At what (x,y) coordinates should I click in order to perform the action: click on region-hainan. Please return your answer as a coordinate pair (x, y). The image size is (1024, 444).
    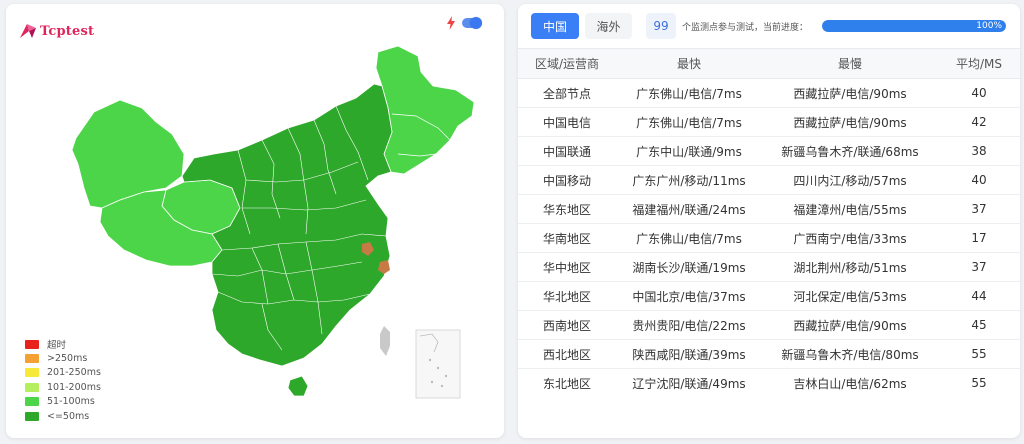
    Looking at the image, I should click on (298, 386).